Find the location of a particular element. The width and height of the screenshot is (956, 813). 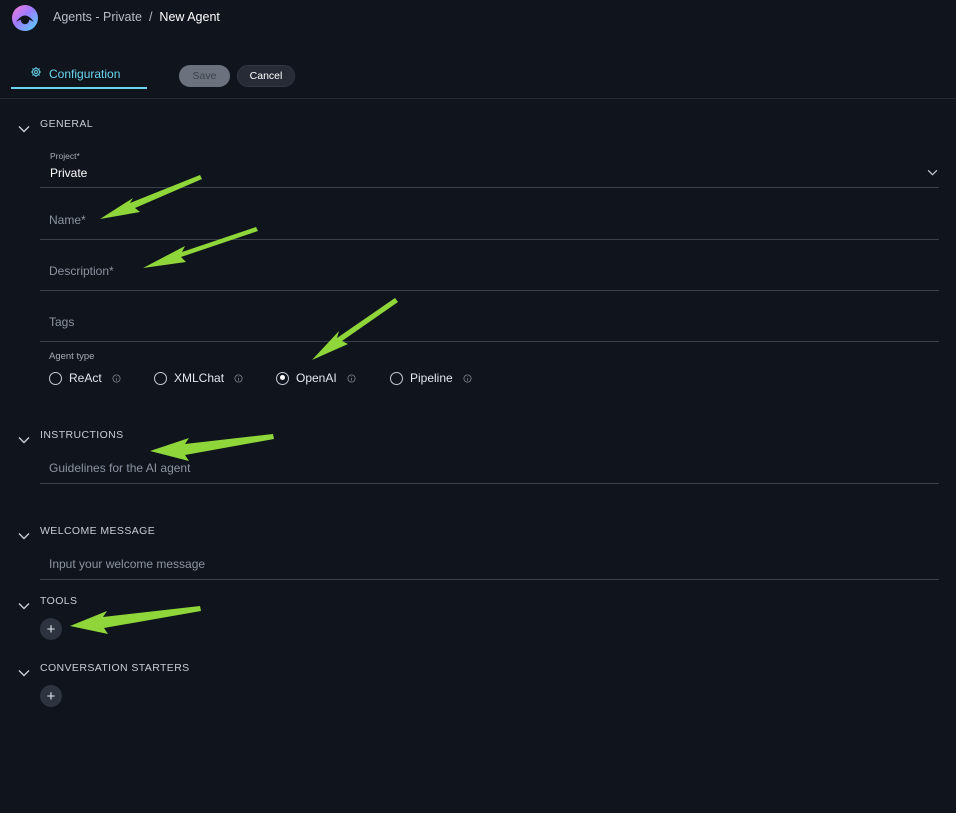

section-title-welcome-message: WELCOME MESSAGE is located at coordinates (98, 531).